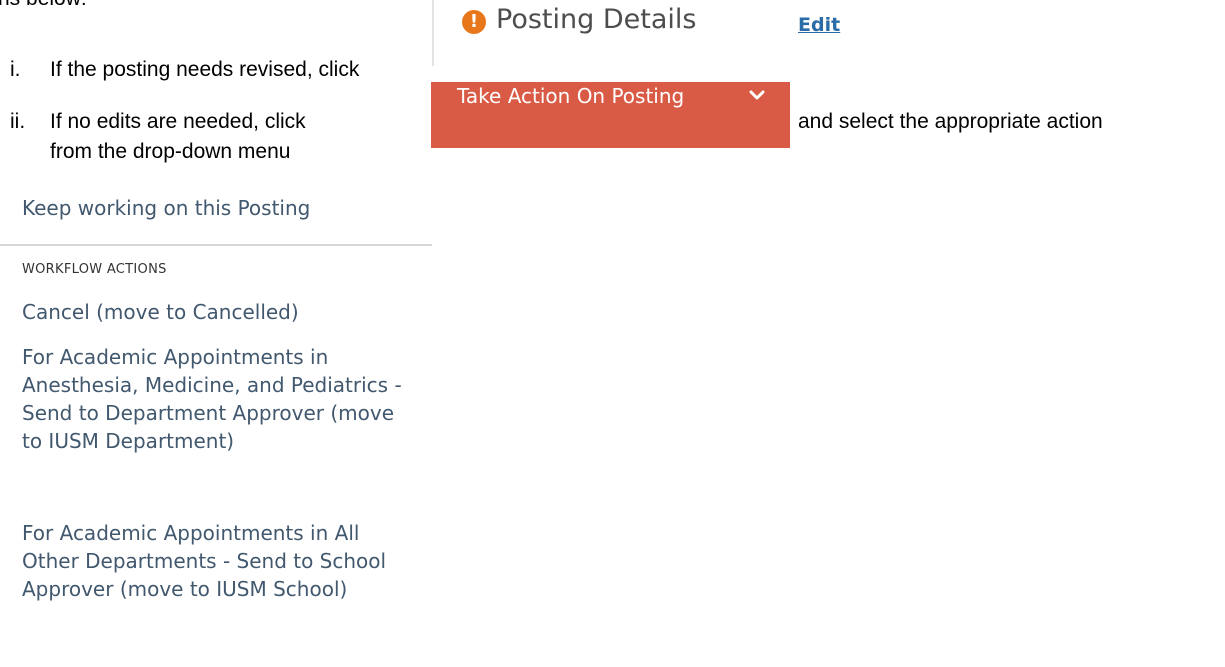 The width and height of the screenshot is (1225, 667). Describe the element at coordinates (950, 121) in the screenshot. I see `step-ii-text-after: and select the appropriate action` at that location.